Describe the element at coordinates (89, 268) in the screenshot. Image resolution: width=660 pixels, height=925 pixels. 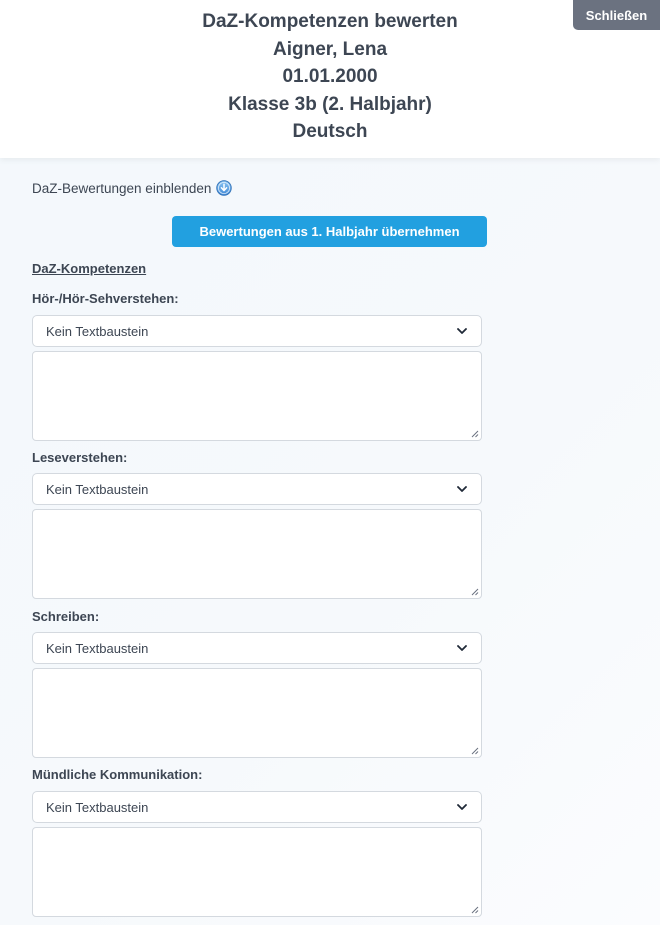
I see `section-title-daz-competencies: DaZ-Kompetenzen` at that location.